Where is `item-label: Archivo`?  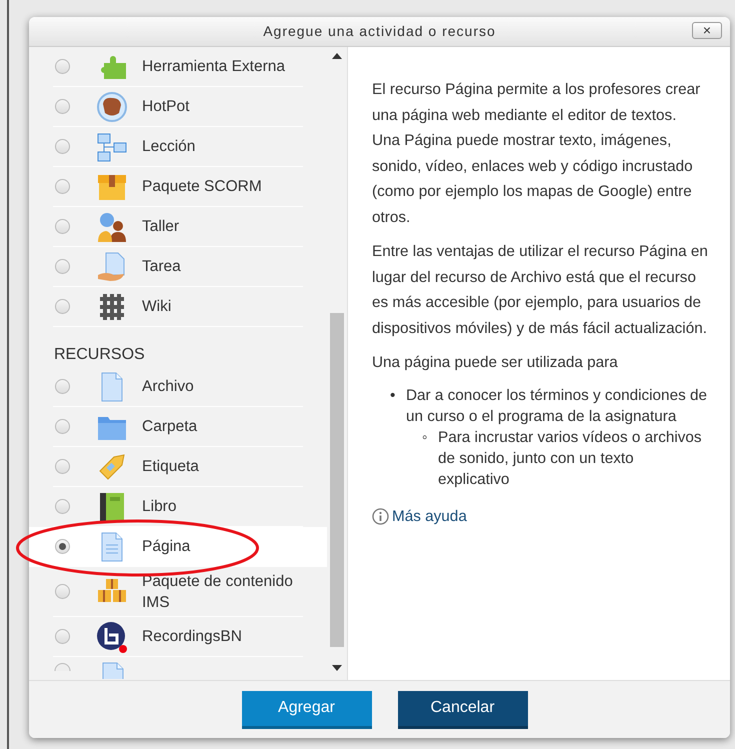
item-label: Archivo is located at coordinates (168, 387).